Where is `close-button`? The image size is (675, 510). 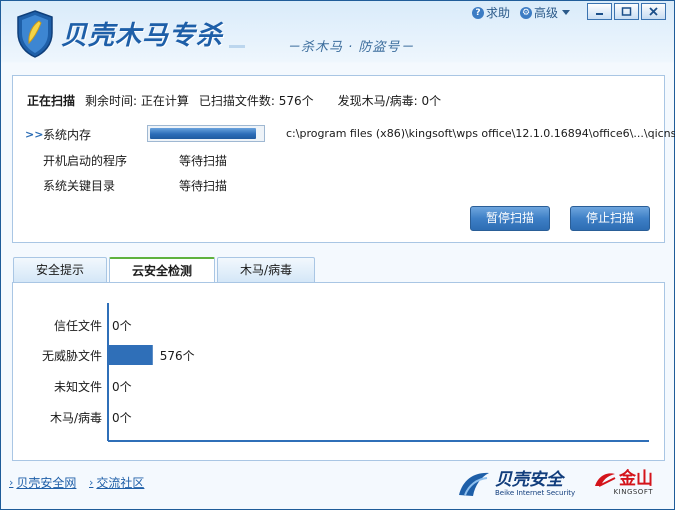
close-button is located at coordinates (653, 11).